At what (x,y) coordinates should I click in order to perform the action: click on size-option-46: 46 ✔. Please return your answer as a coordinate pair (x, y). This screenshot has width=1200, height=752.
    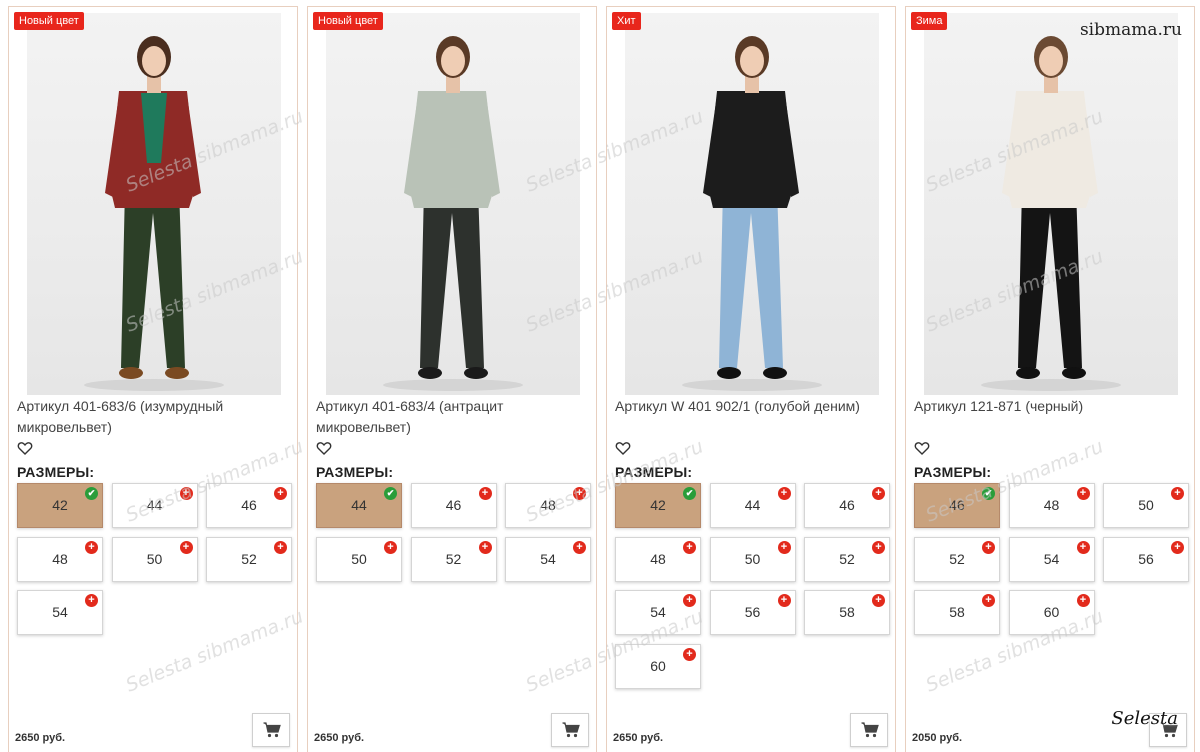
    Looking at the image, I should click on (957, 505).